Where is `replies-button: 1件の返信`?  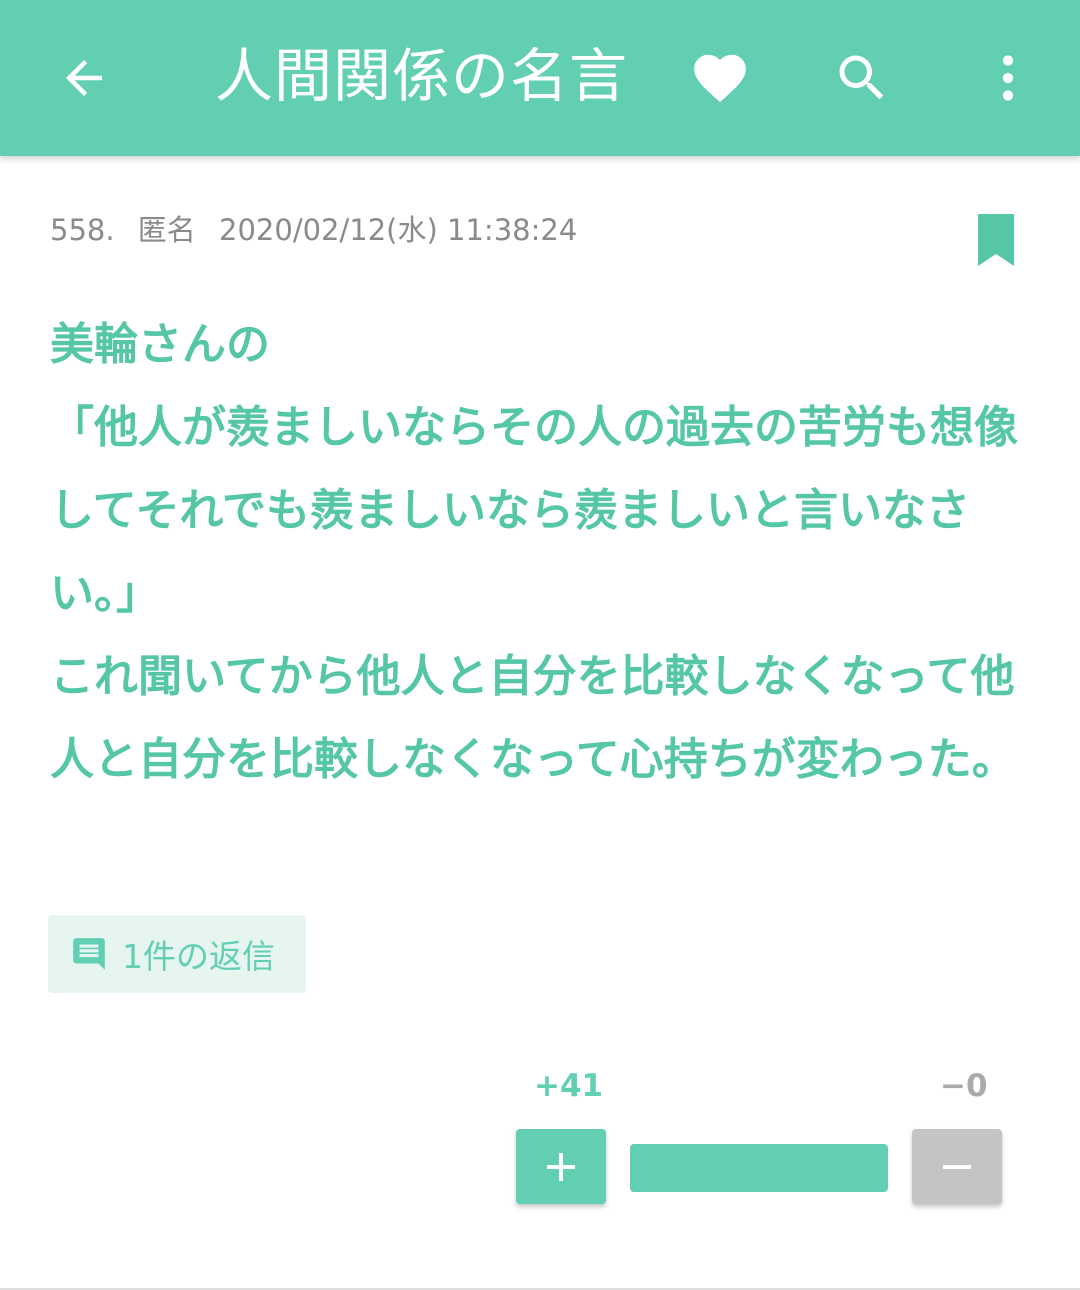
replies-button: 1件の返信 is located at coordinates (177, 954).